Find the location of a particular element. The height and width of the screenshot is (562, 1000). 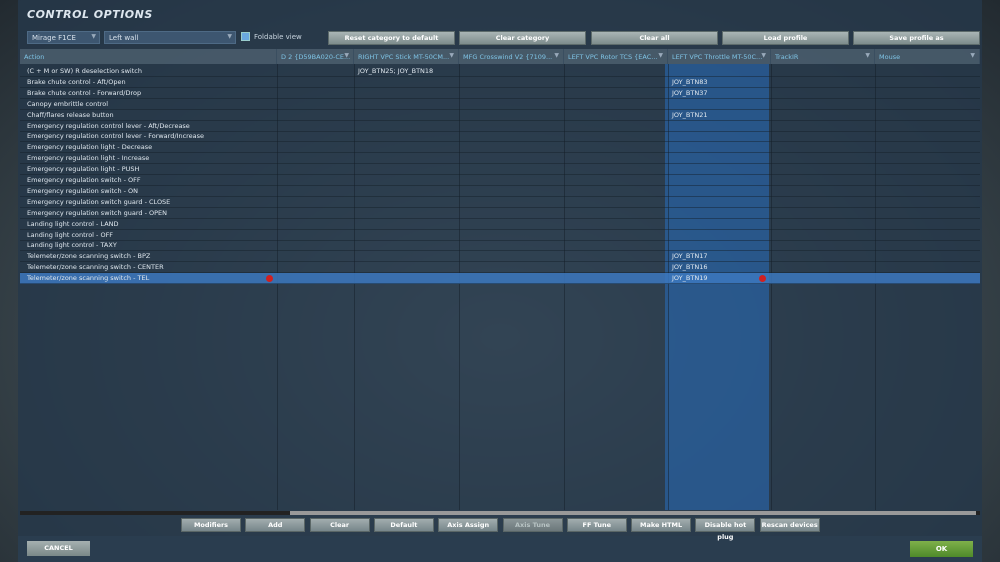

column-header-2: RIGHT VPC Stick MT-50CM... ▼ is located at coordinates (406, 56).